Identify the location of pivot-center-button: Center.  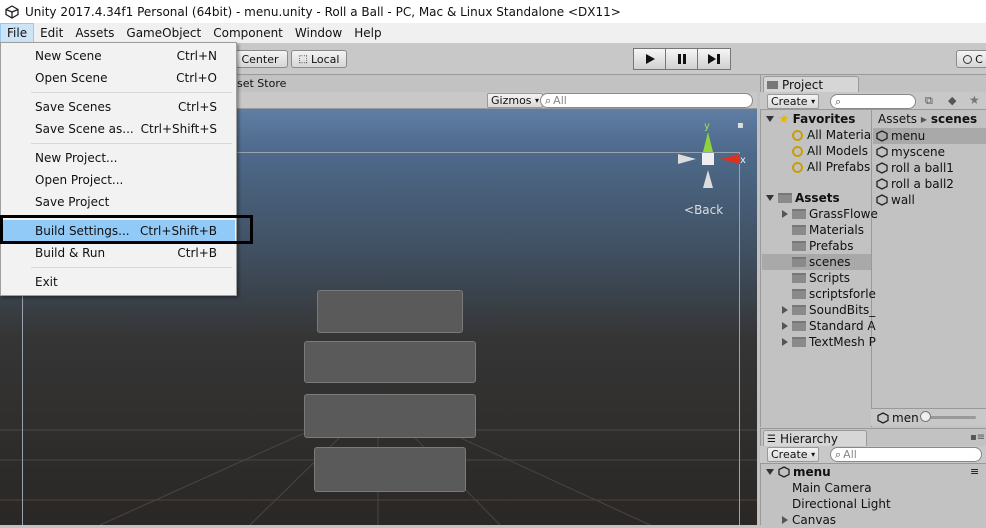
(260, 59).